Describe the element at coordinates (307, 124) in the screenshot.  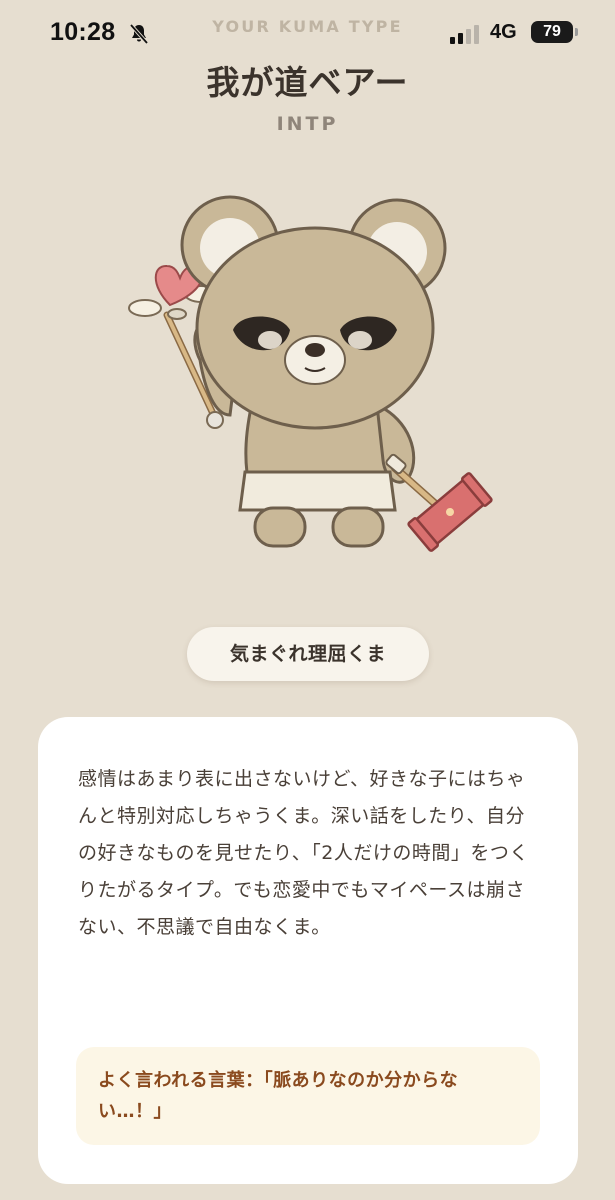
I see `mbti-label: INTP` at that location.